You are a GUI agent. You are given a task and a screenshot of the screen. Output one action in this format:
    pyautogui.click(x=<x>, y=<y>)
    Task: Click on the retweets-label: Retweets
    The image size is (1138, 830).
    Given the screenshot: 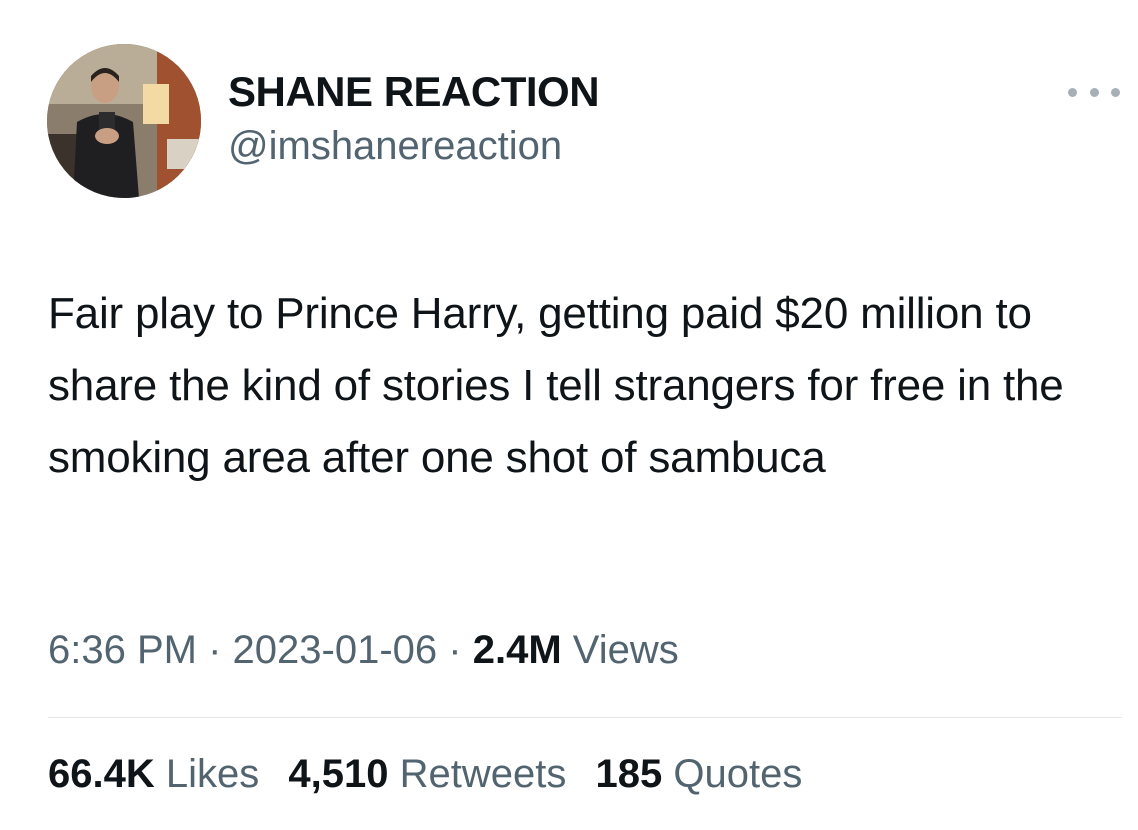 What is the action you would take?
    pyautogui.click(x=483, y=774)
    